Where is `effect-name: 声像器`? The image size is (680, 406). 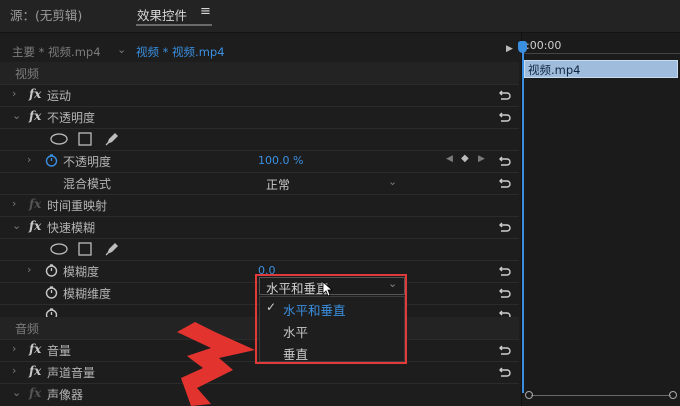
effect-name: 声像器 is located at coordinates (65, 395).